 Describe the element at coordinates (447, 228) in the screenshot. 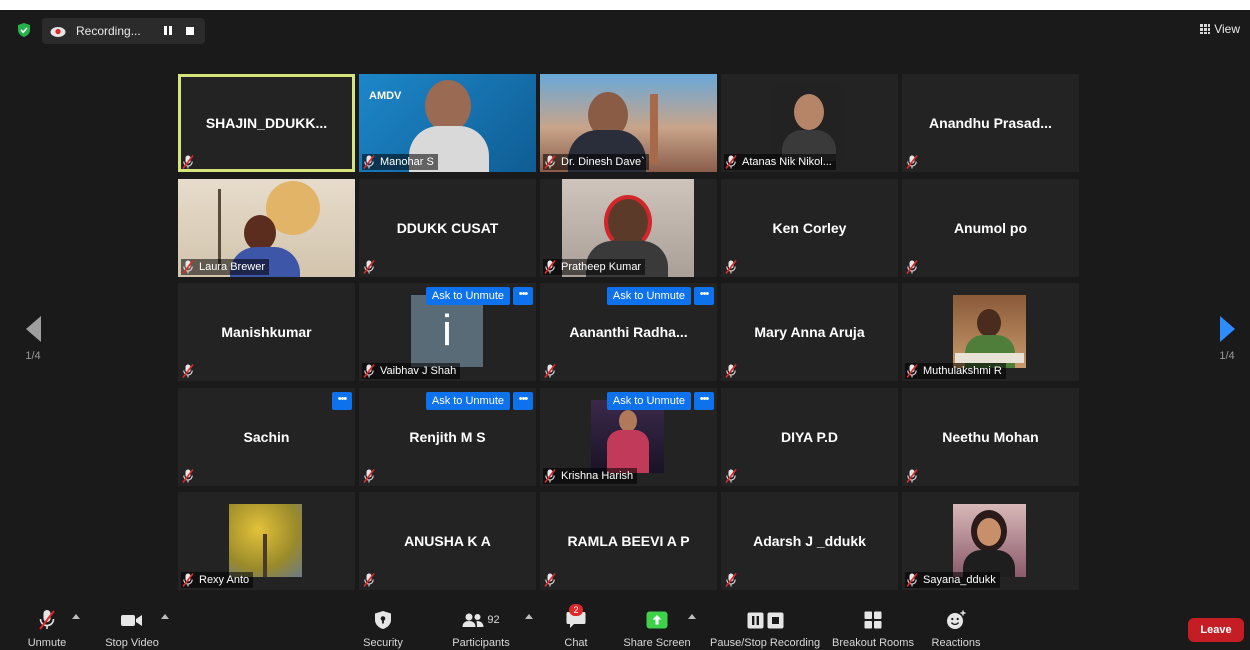

I see `participant-tile: DDUKK CUSAT` at that location.